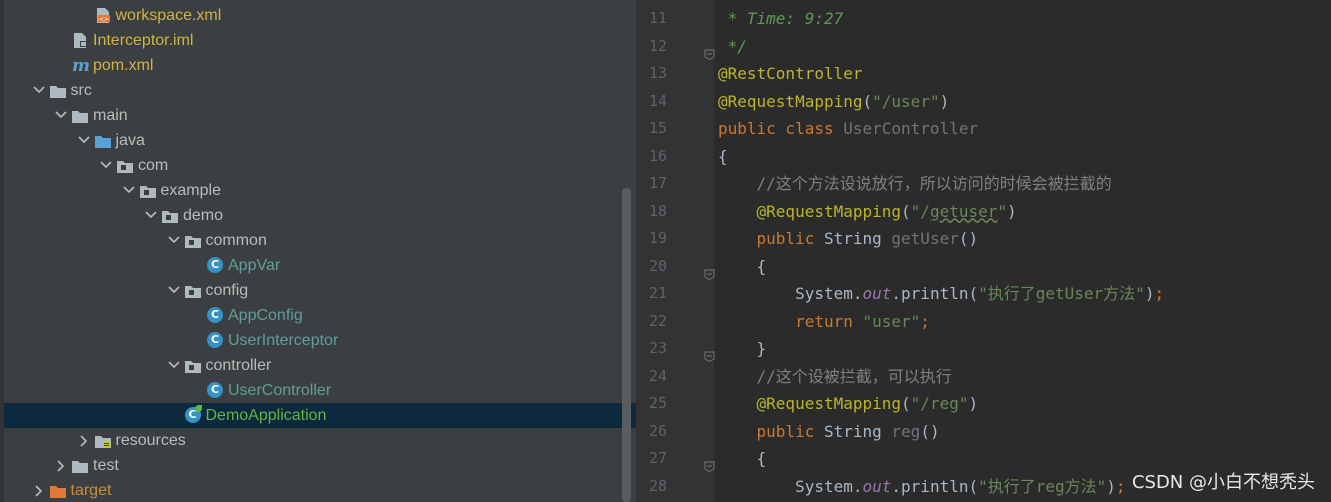 This screenshot has height=502, width=1331. I want to click on tree-item-src: src, so click(320, 90).